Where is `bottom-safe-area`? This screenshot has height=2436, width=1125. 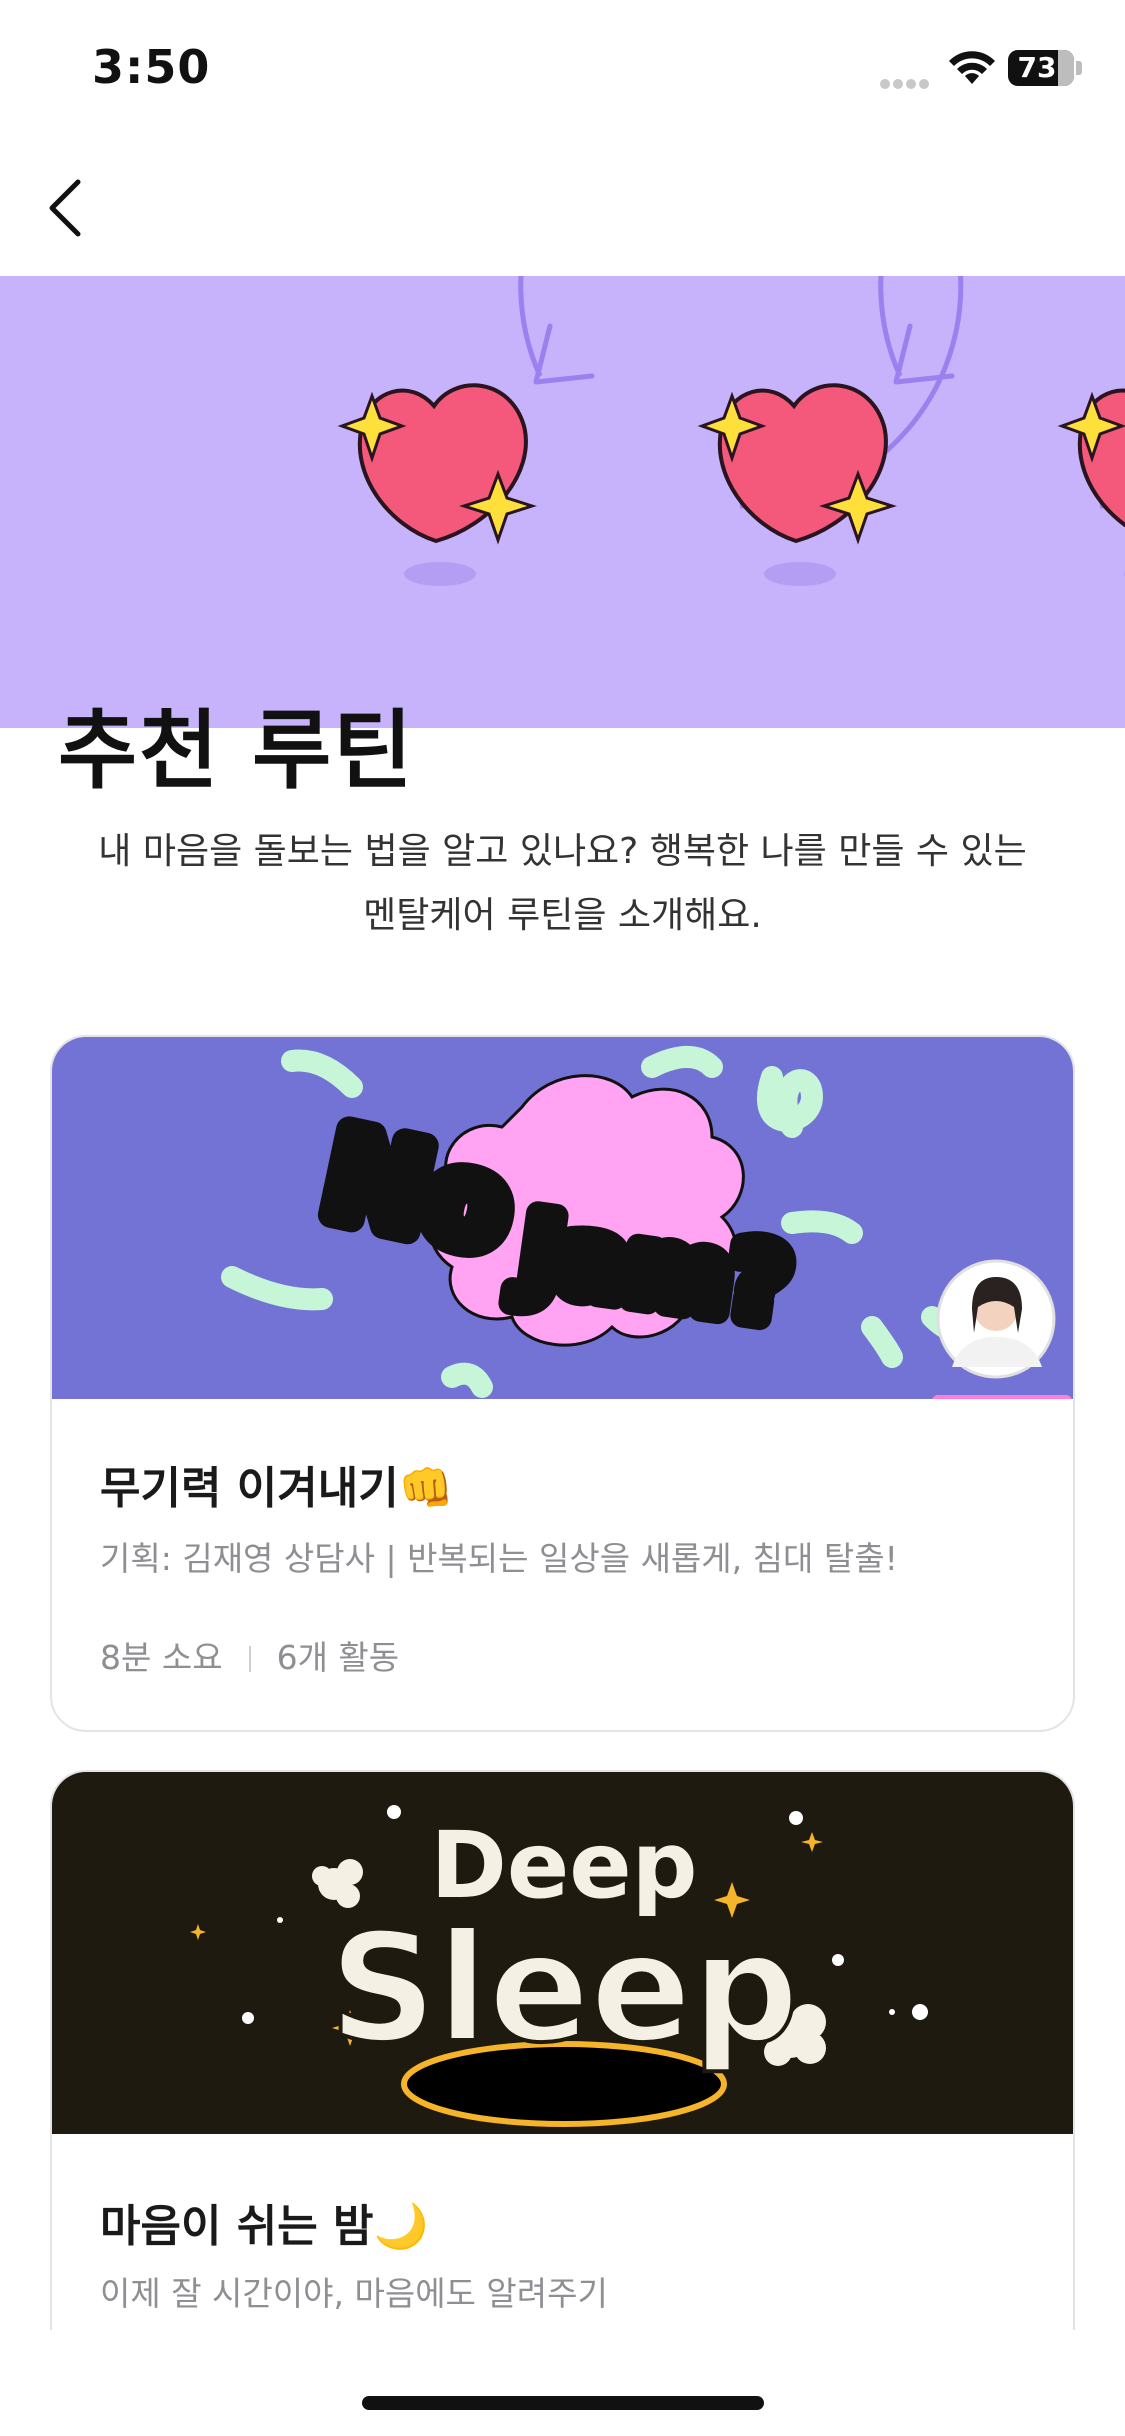
bottom-safe-area is located at coordinates (562, 2383).